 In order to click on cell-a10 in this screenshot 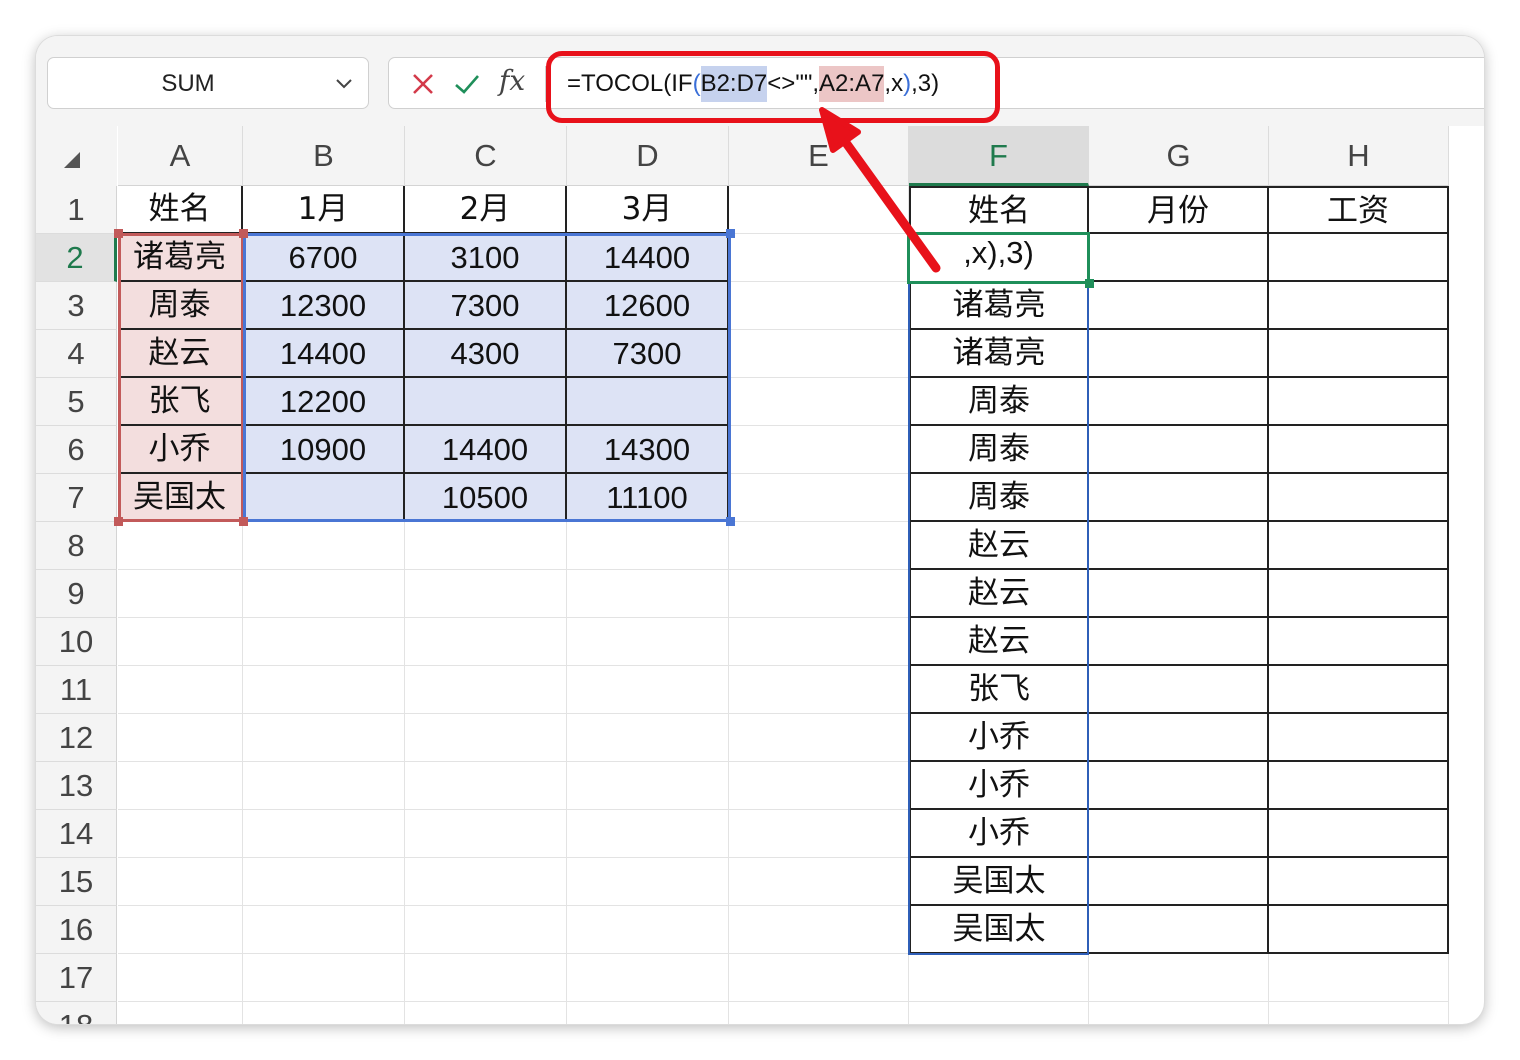, I will do `click(180, 642)`.